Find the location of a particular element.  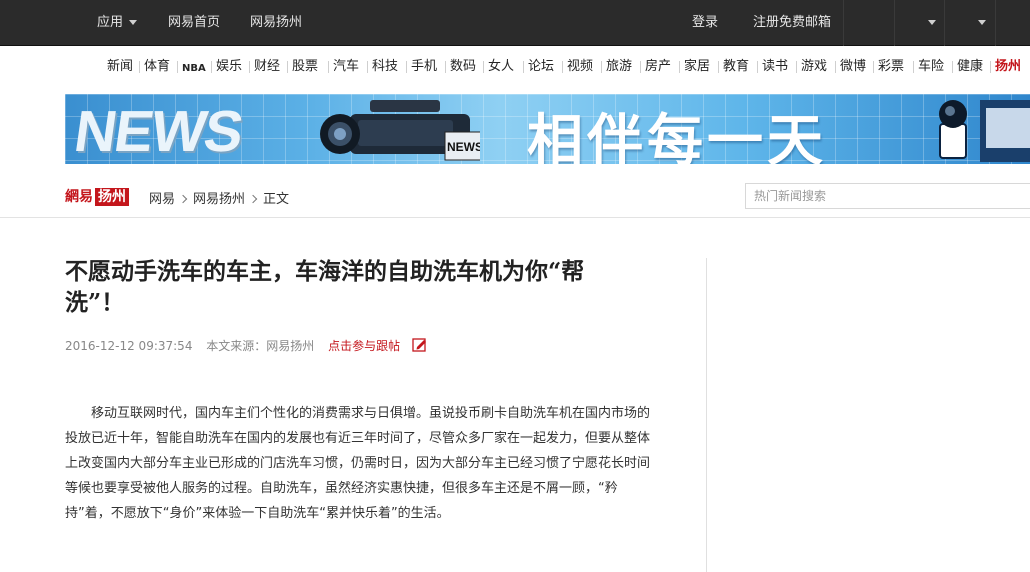

article-meta: 2016-12-12 09:37:54 本文来源：网易扬州 点击参与跟帖 is located at coordinates (246, 345).